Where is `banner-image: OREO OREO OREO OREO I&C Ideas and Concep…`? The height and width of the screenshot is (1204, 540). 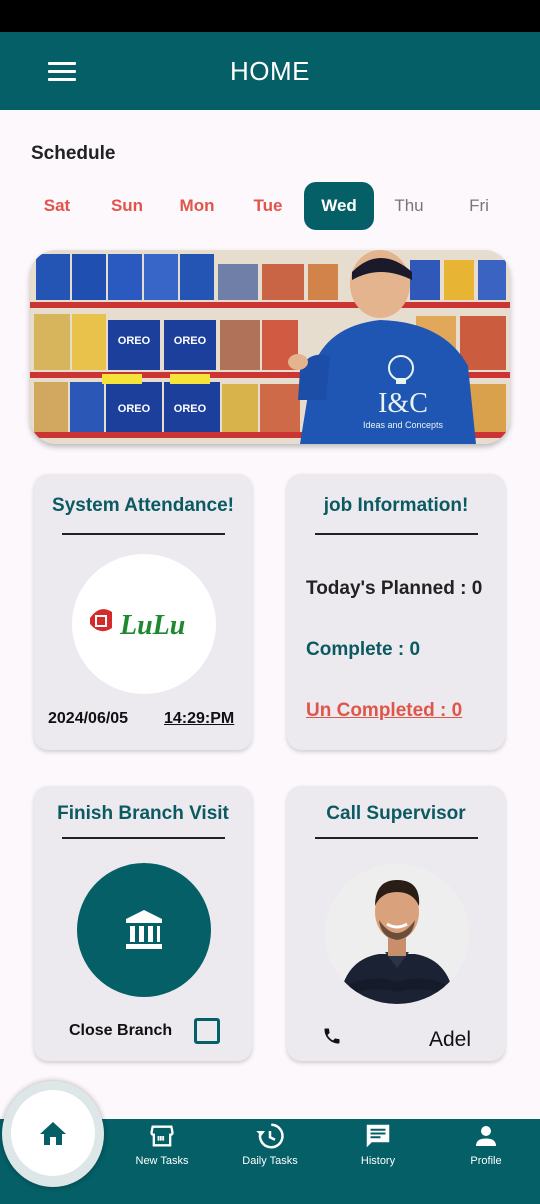
banner-image: OREO OREO OREO OREO I&C Ideas and Concep… is located at coordinates (270, 347).